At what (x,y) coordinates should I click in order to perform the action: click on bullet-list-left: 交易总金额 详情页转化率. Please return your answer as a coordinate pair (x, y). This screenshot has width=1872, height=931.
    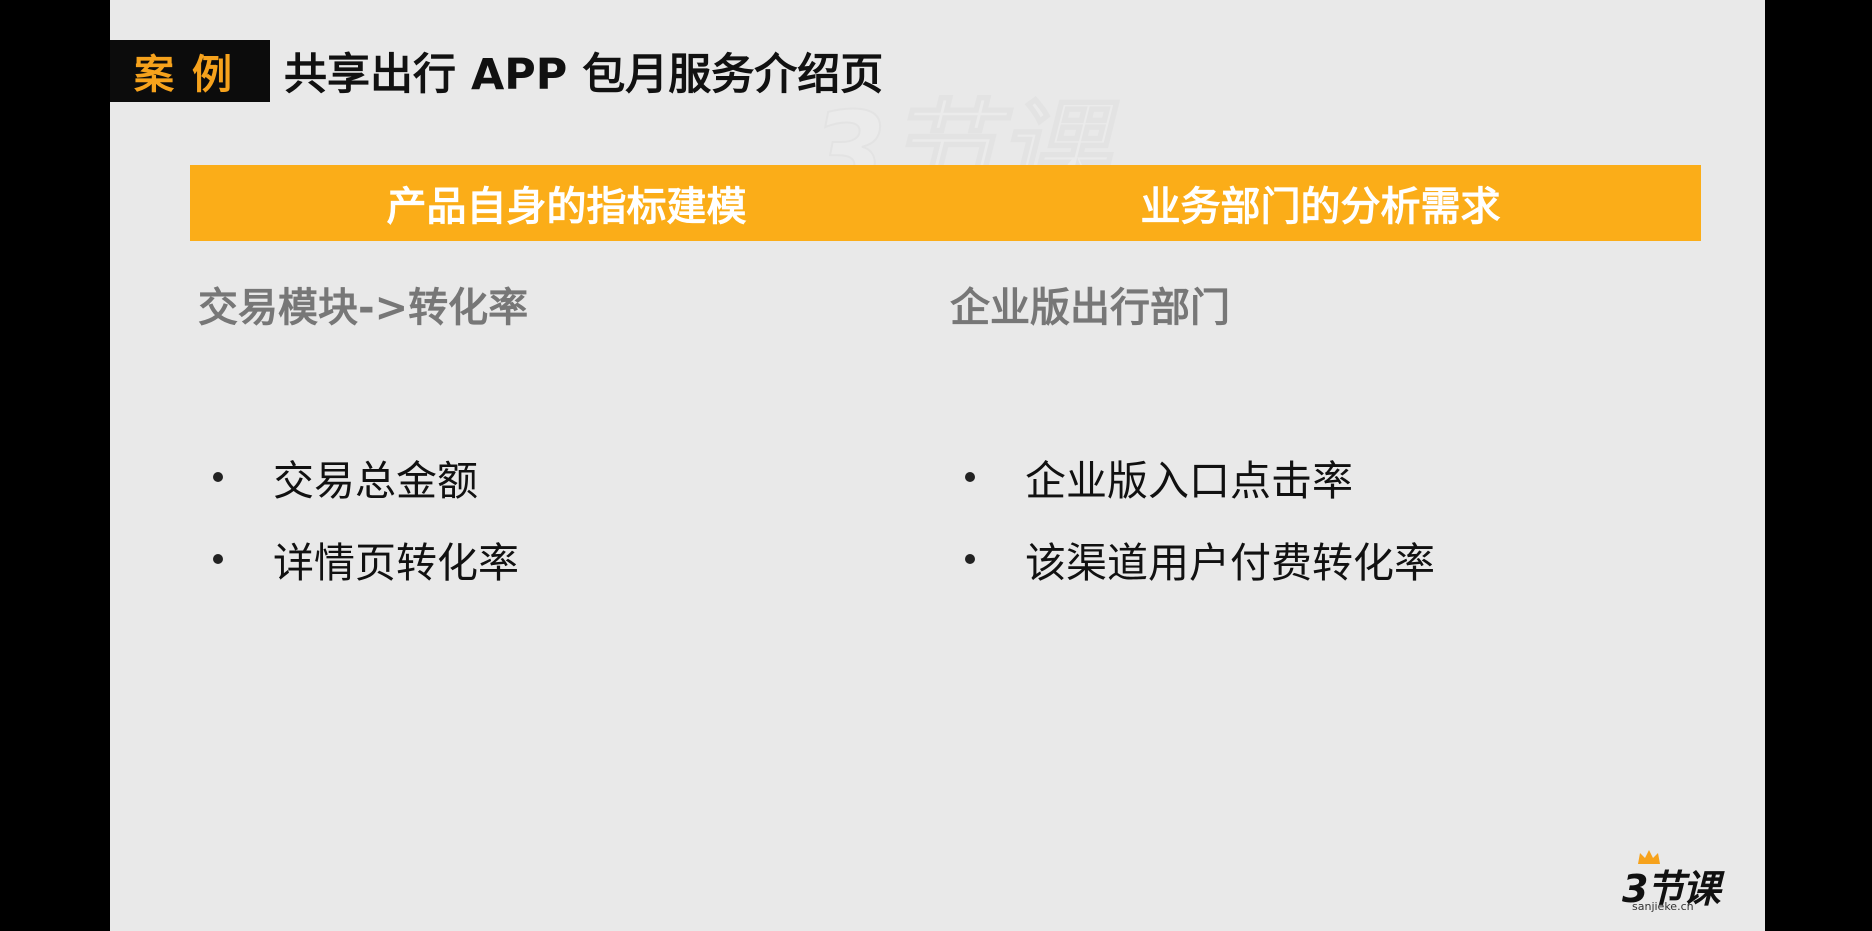
    Looking at the image, I should click on (358, 518).